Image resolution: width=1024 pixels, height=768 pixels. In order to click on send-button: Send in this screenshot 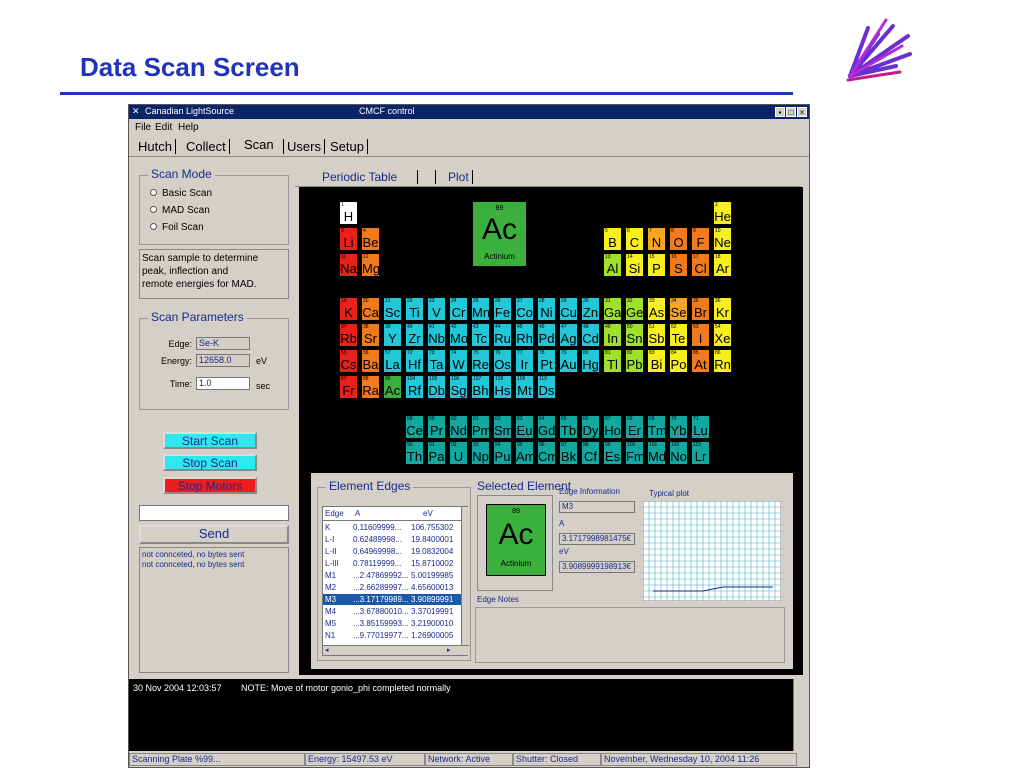, I will do `click(214, 534)`.